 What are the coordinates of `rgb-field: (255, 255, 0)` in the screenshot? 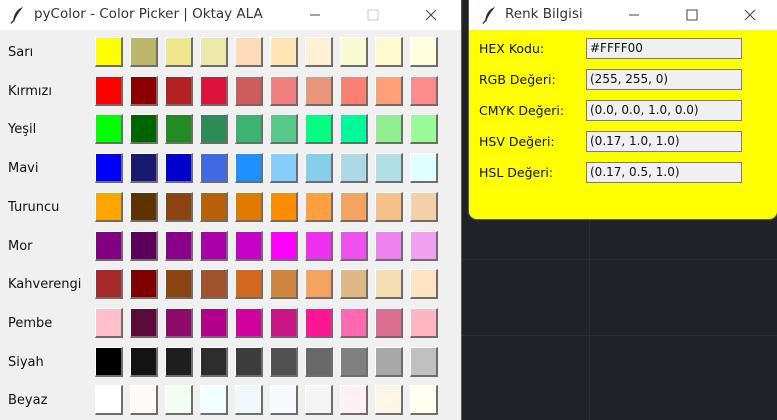 It's located at (664, 79).